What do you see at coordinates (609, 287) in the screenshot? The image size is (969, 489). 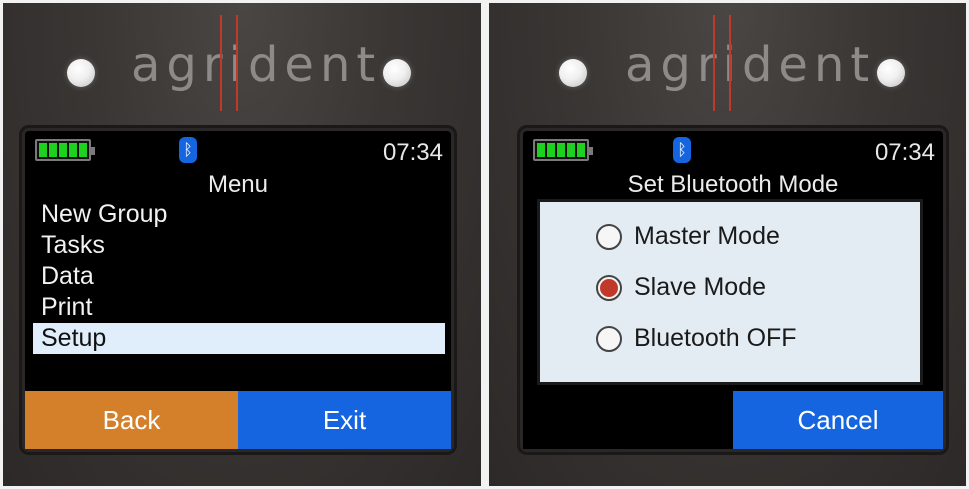 I see `radio-selected-icon` at bounding box center [609, 287].